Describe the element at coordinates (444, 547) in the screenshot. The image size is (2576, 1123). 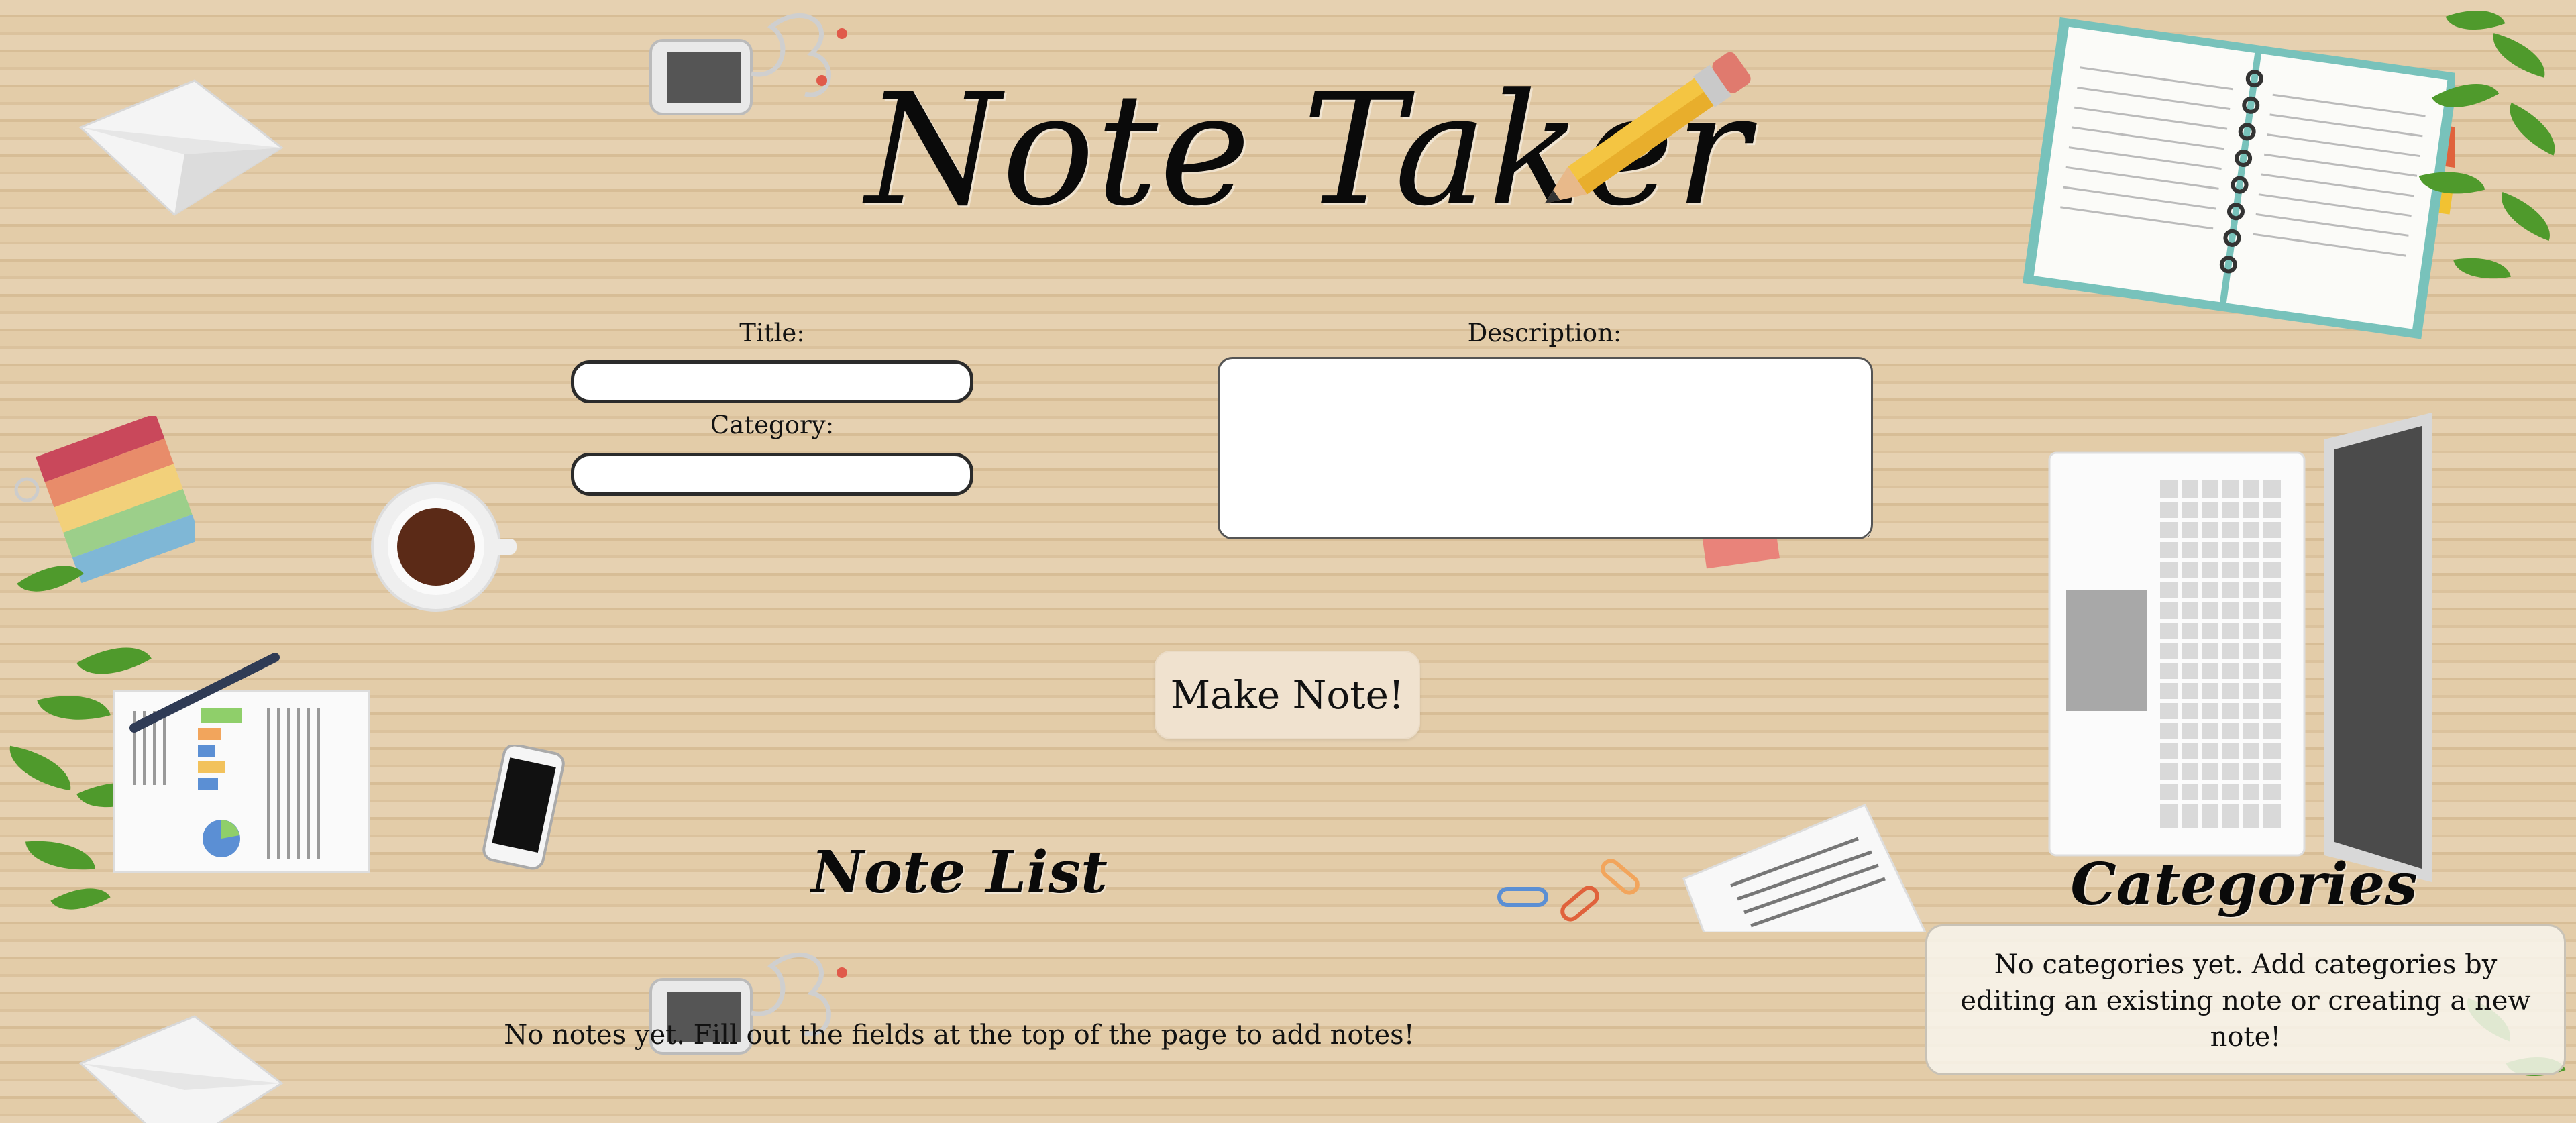
I see `coffee-cup-icon` at that location.